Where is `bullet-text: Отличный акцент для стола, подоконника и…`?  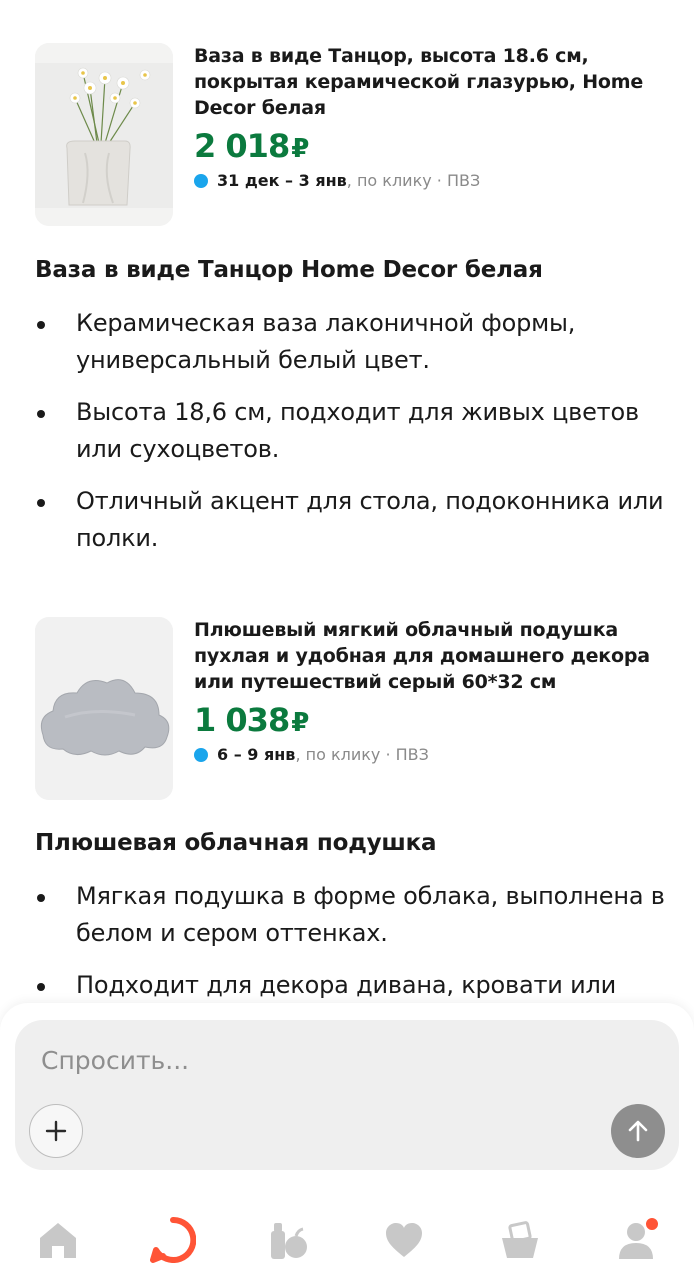 bullet-text: Отличный акцент для стола, подоконника и… is located at coordinates (370, 519).